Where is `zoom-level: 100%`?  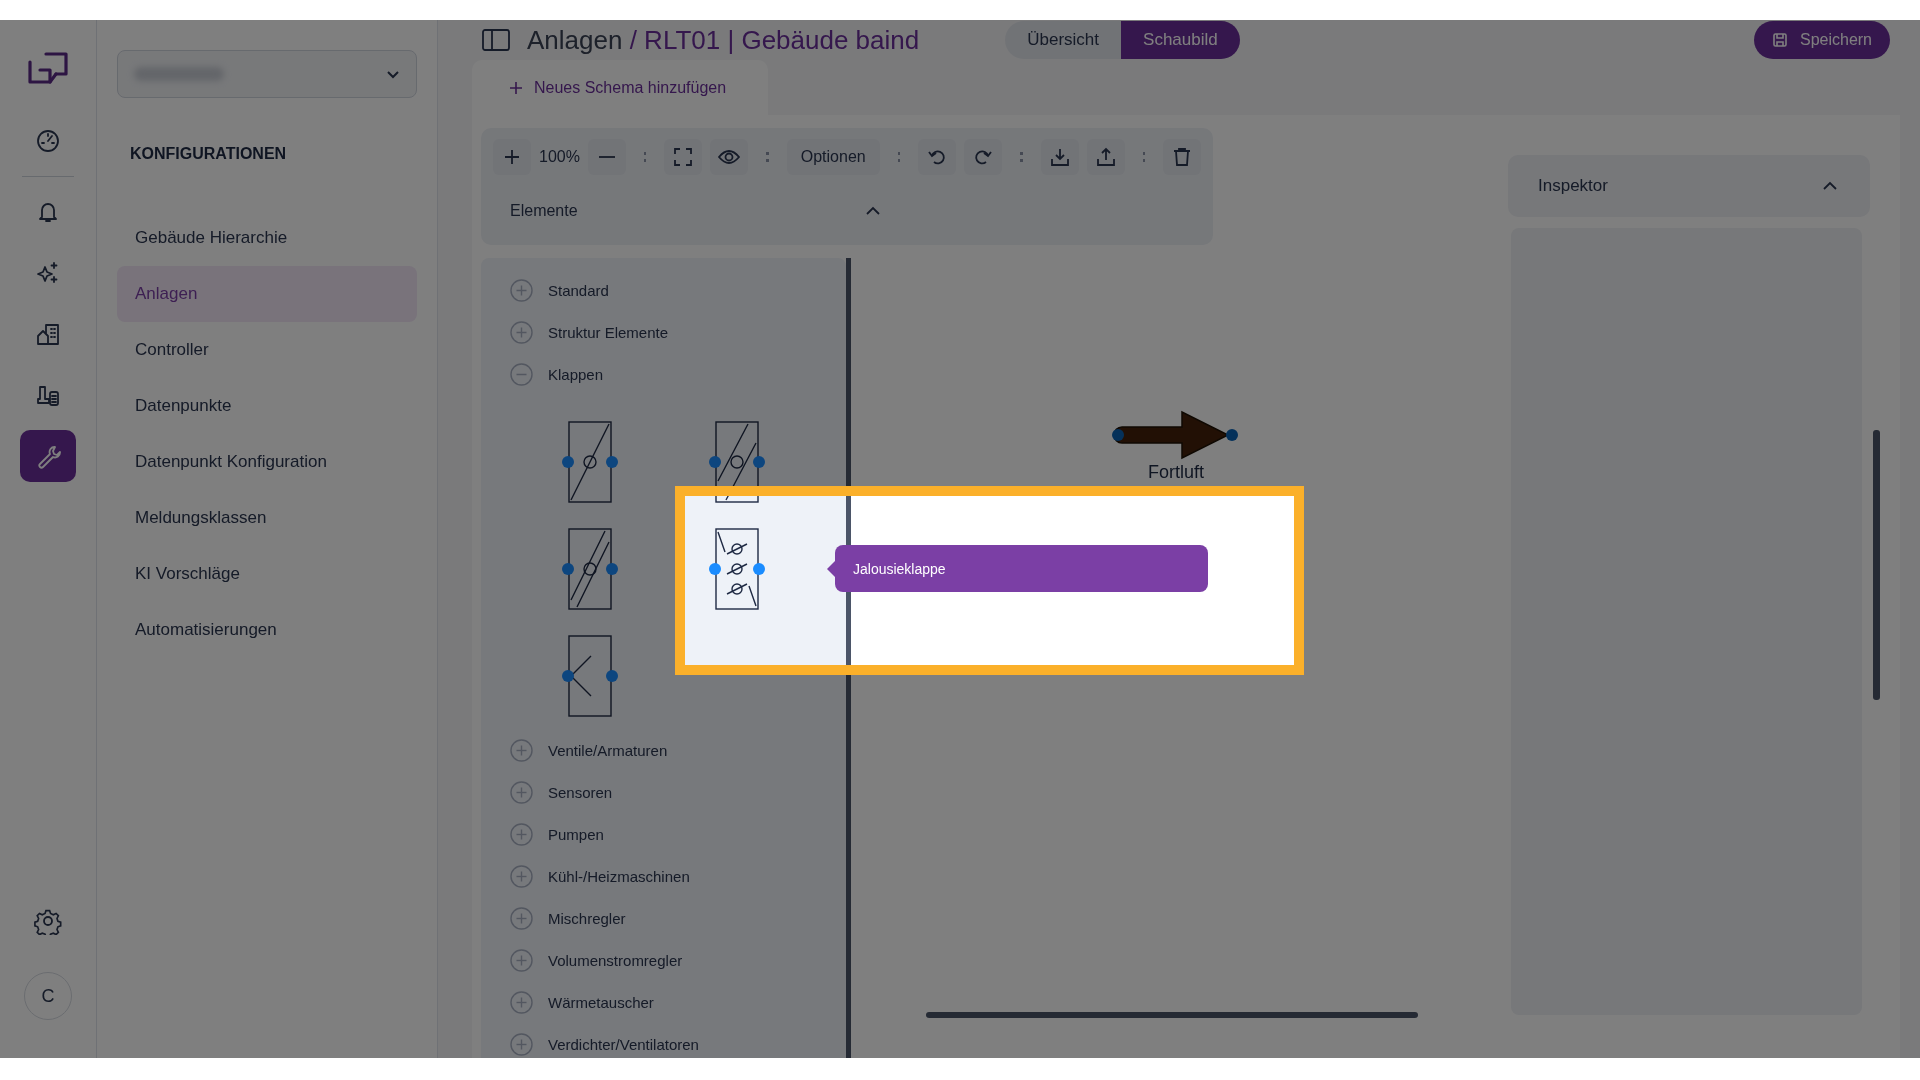 zoom-level: 100% is located at coordinates (559, 157).